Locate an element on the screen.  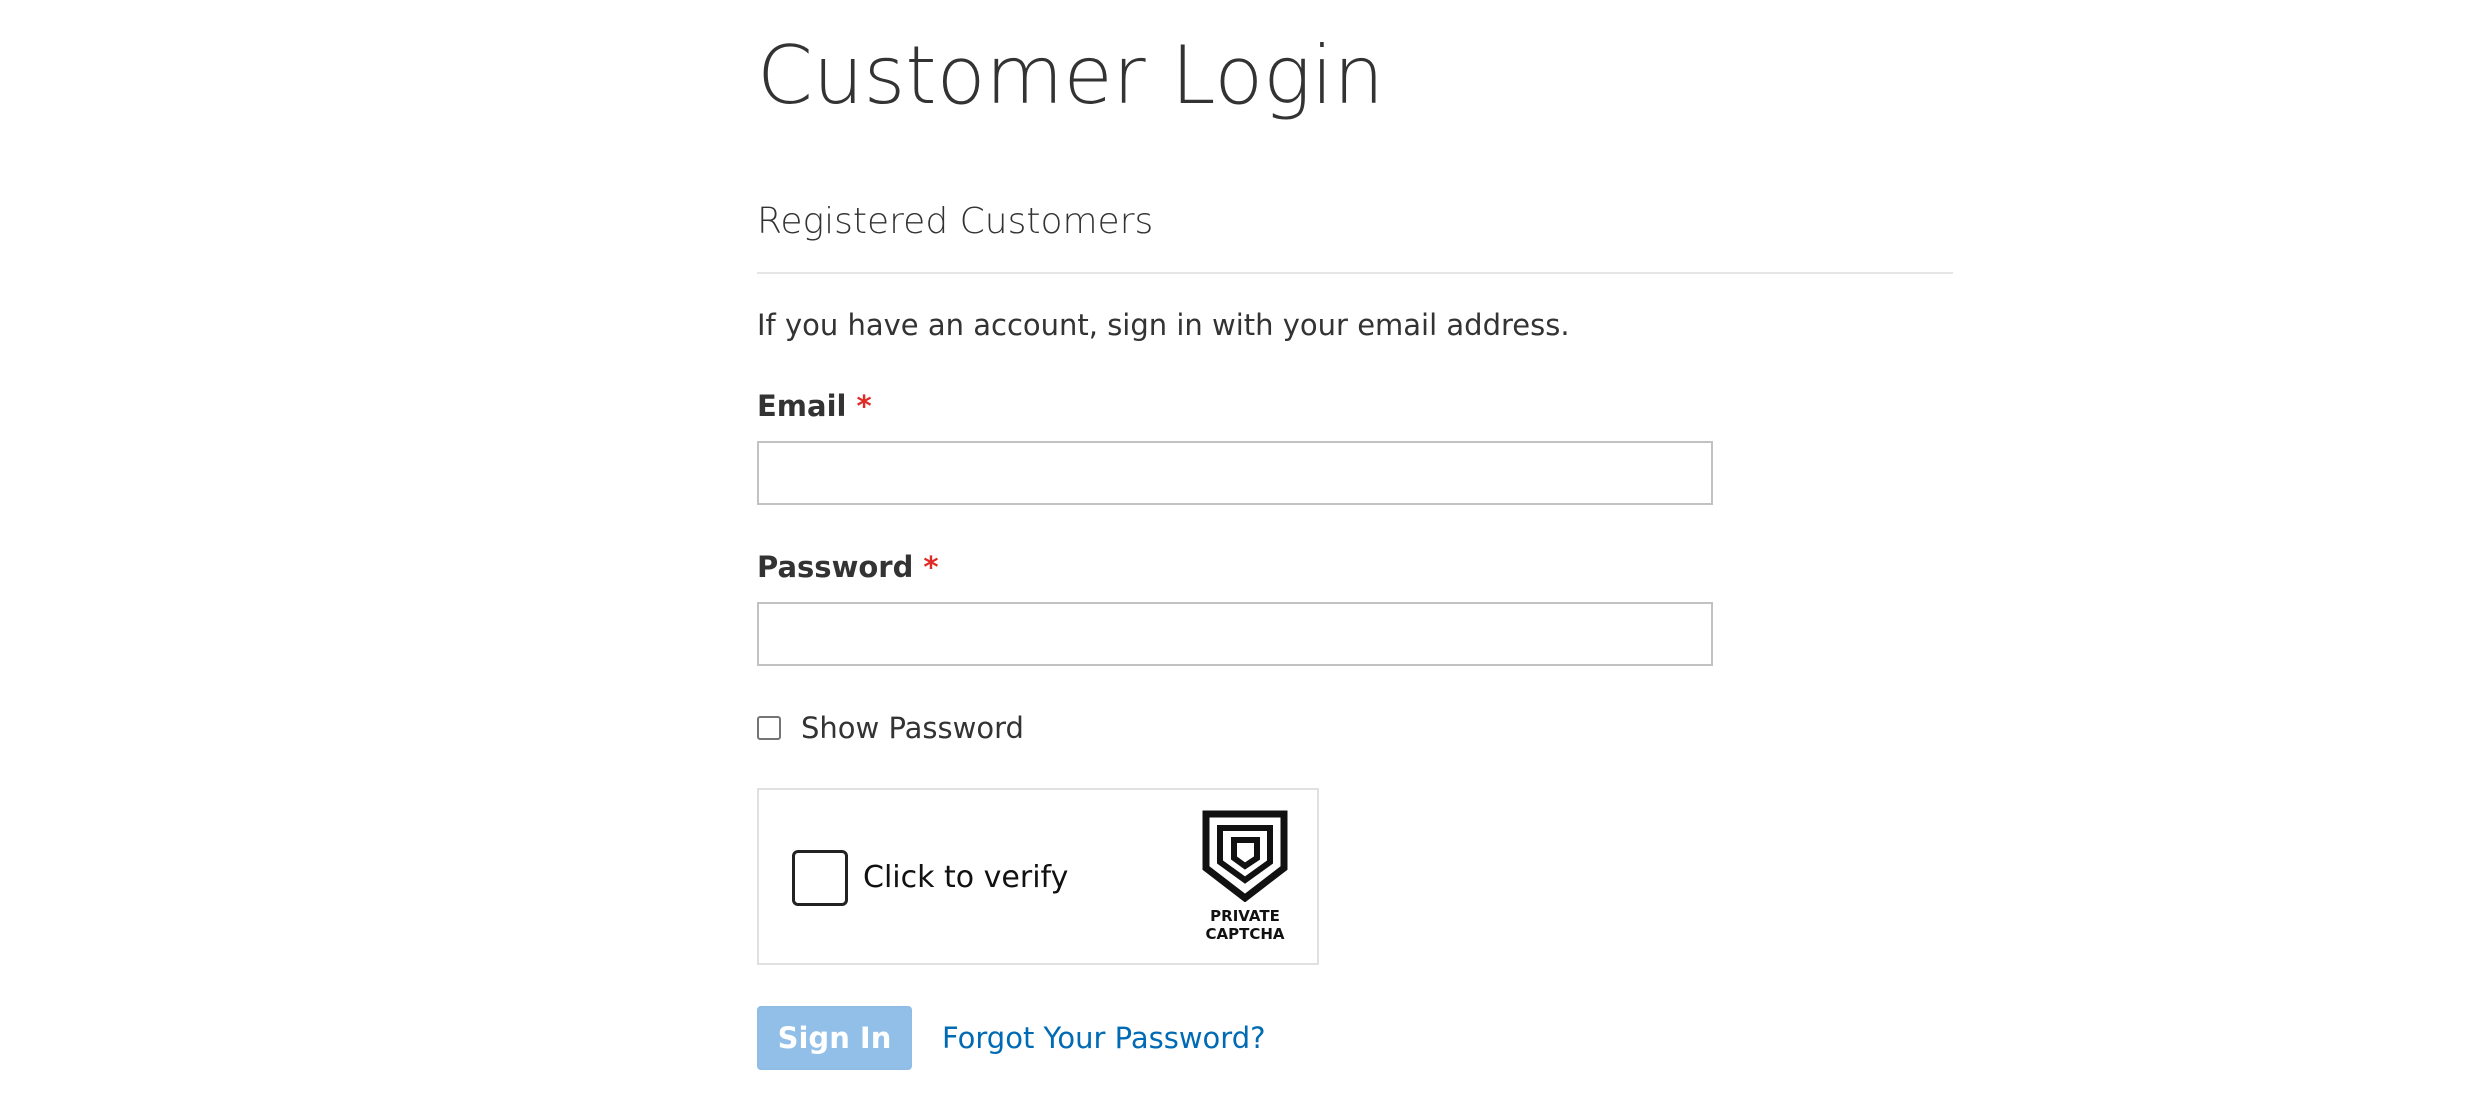
captcha-verify-label: Click to verify is located at coordinates (965, 878).